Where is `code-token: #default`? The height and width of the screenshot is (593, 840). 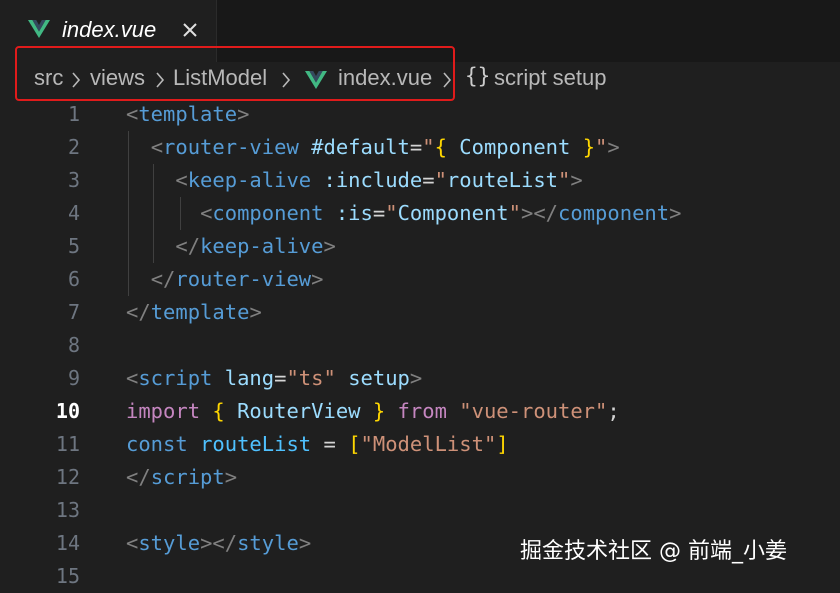 code-token: #default is located at coordinates (360, 147).